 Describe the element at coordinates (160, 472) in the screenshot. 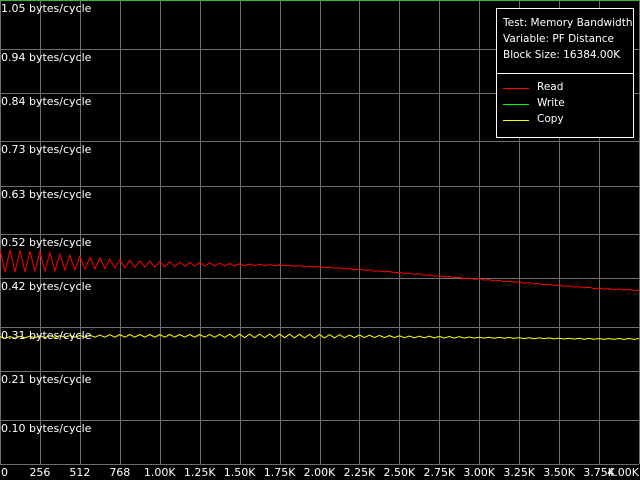

I see `x-tick-label: 1.00K` at that location.